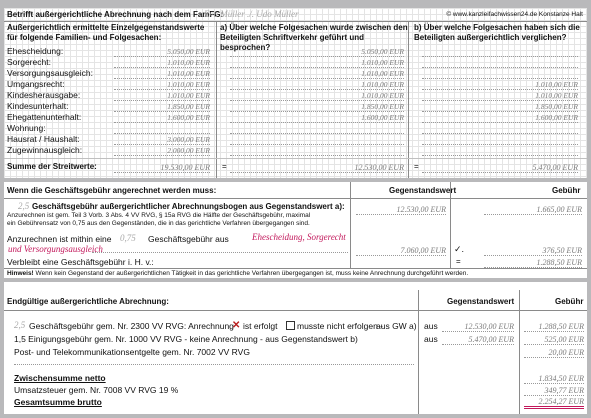 This screenshot has width=591, height=418. I want to click on row-label: Sorgerecht:, so click(29, 62).